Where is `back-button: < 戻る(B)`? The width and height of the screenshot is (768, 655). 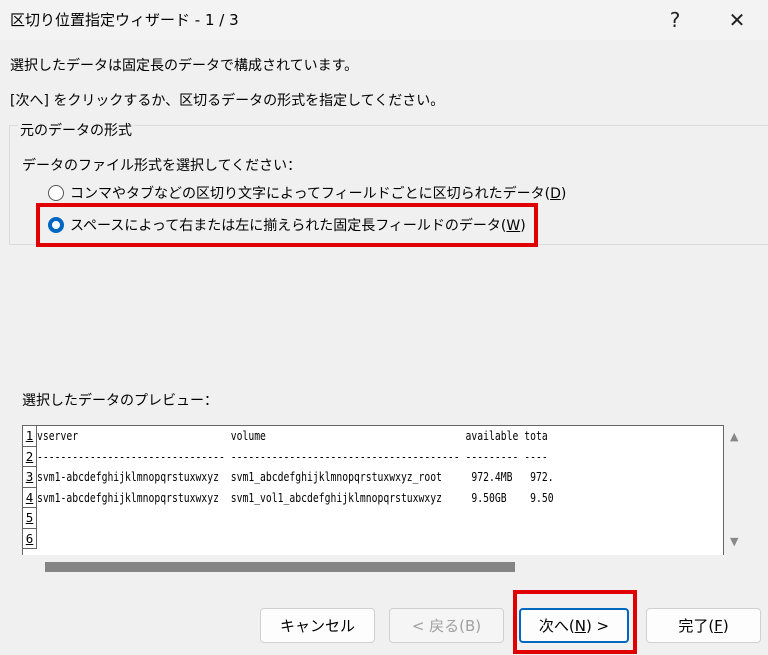
back-button: < 戻る(B) is located at coordinates (446, 625).